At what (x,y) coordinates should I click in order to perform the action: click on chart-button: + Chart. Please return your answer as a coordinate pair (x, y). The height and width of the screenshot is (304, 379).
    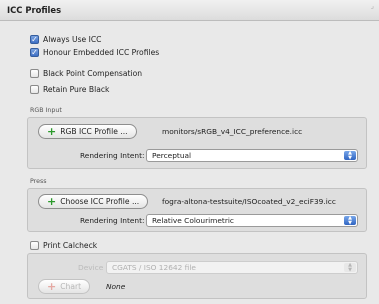
    Looking at the image, I should click on (64, 286).